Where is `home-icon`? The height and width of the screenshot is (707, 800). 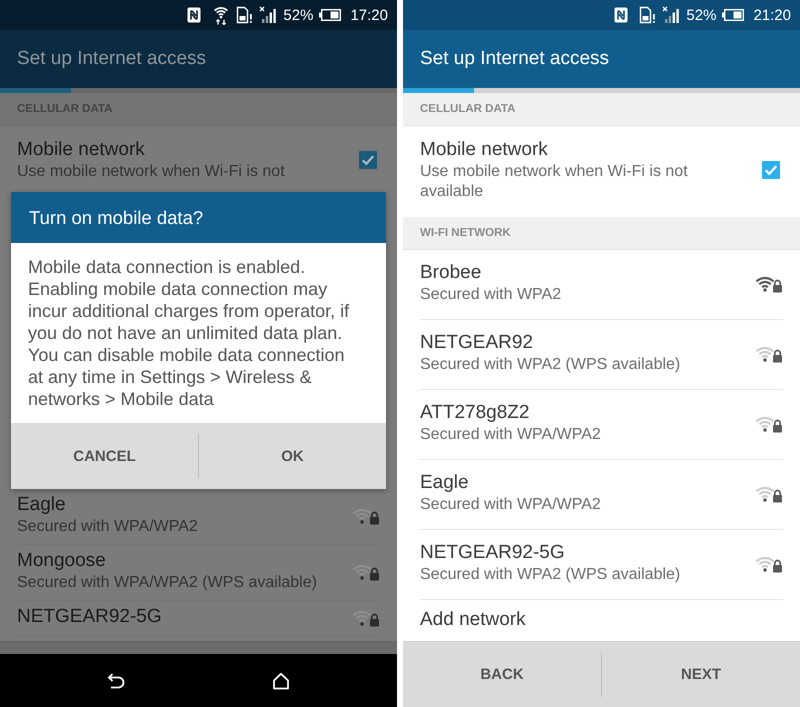 home-icon is located at coordinates (281, 681).